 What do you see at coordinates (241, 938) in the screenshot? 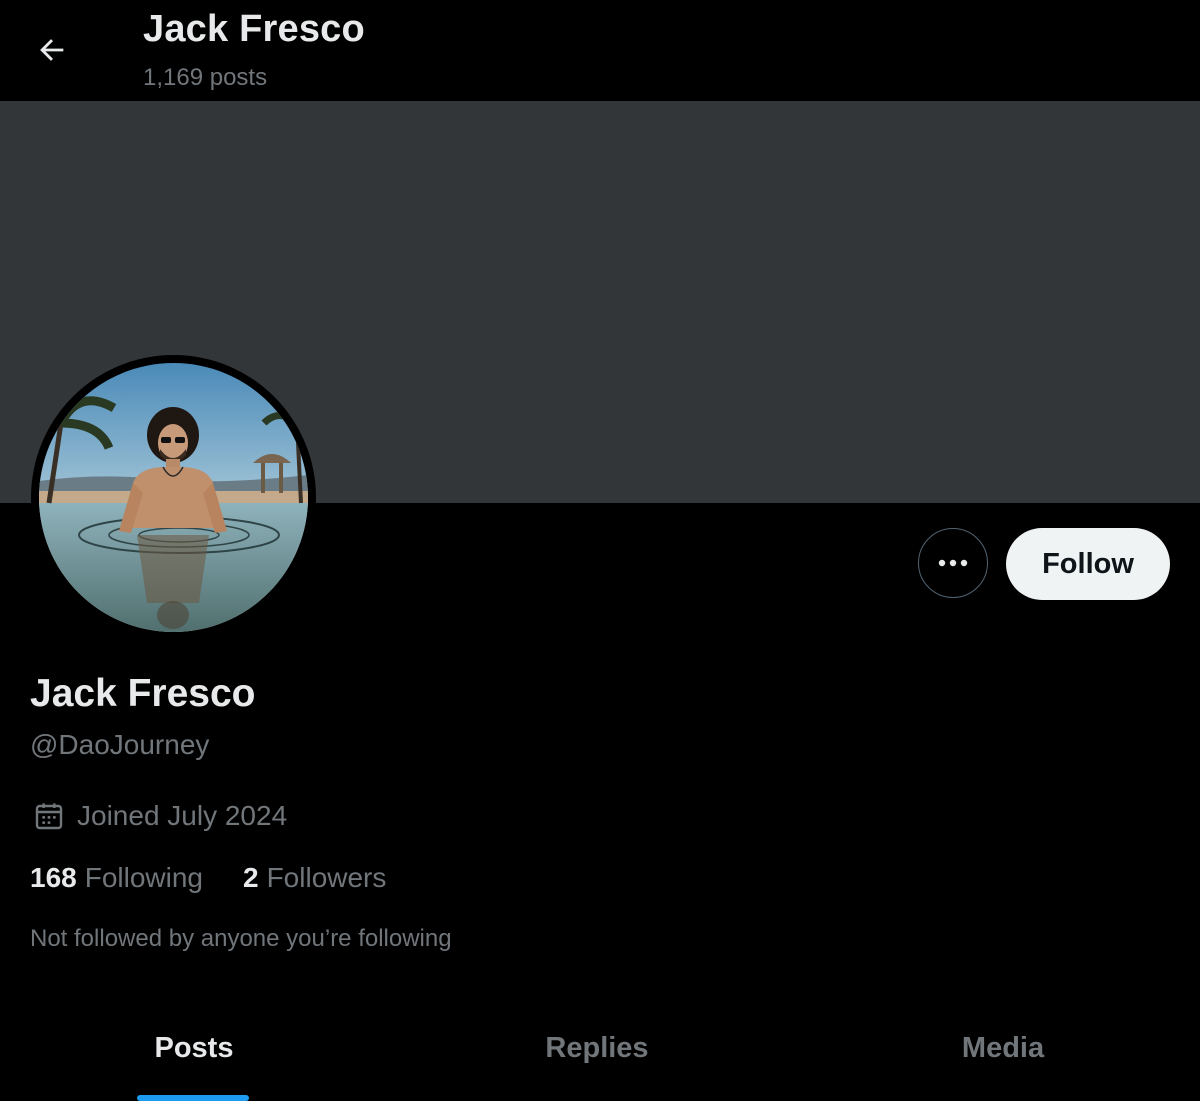
I see `mutual-followers-text: Not followed by anyone you’re following` at bounding box center [241, 938].